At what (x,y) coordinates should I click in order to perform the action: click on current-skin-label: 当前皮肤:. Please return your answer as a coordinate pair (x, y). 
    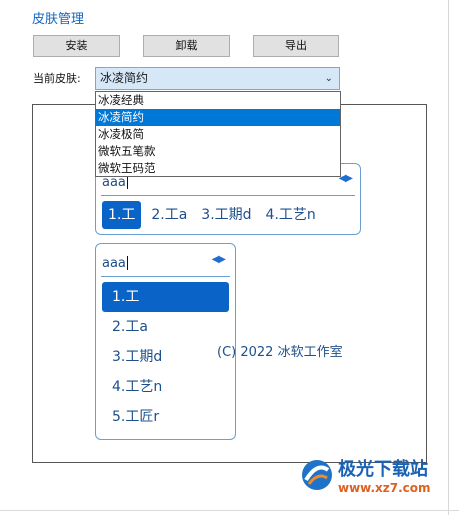
    Looking at the image, I should click on (57, 78).